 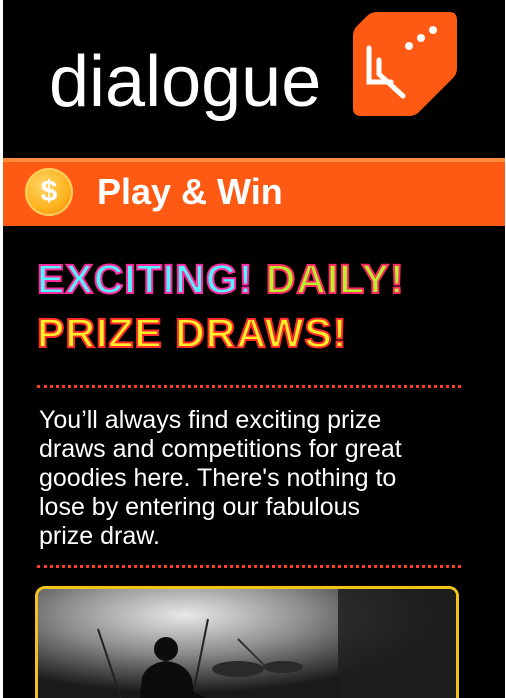 I want to click on headline: EXCITING! DAILY! PRIZE DRAWS!, so click(x=261, y=306).